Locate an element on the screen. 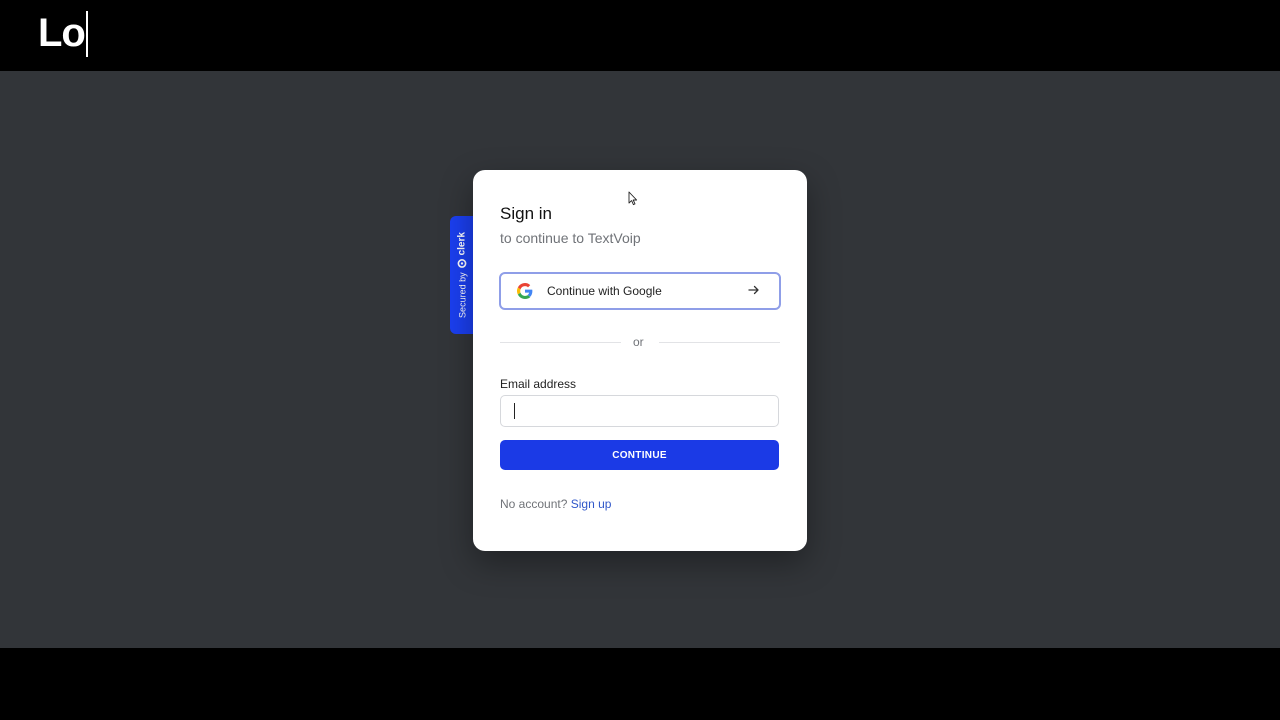 This screenshot has width=1280, height=720. text-caret is located at coordinates (87, 34).